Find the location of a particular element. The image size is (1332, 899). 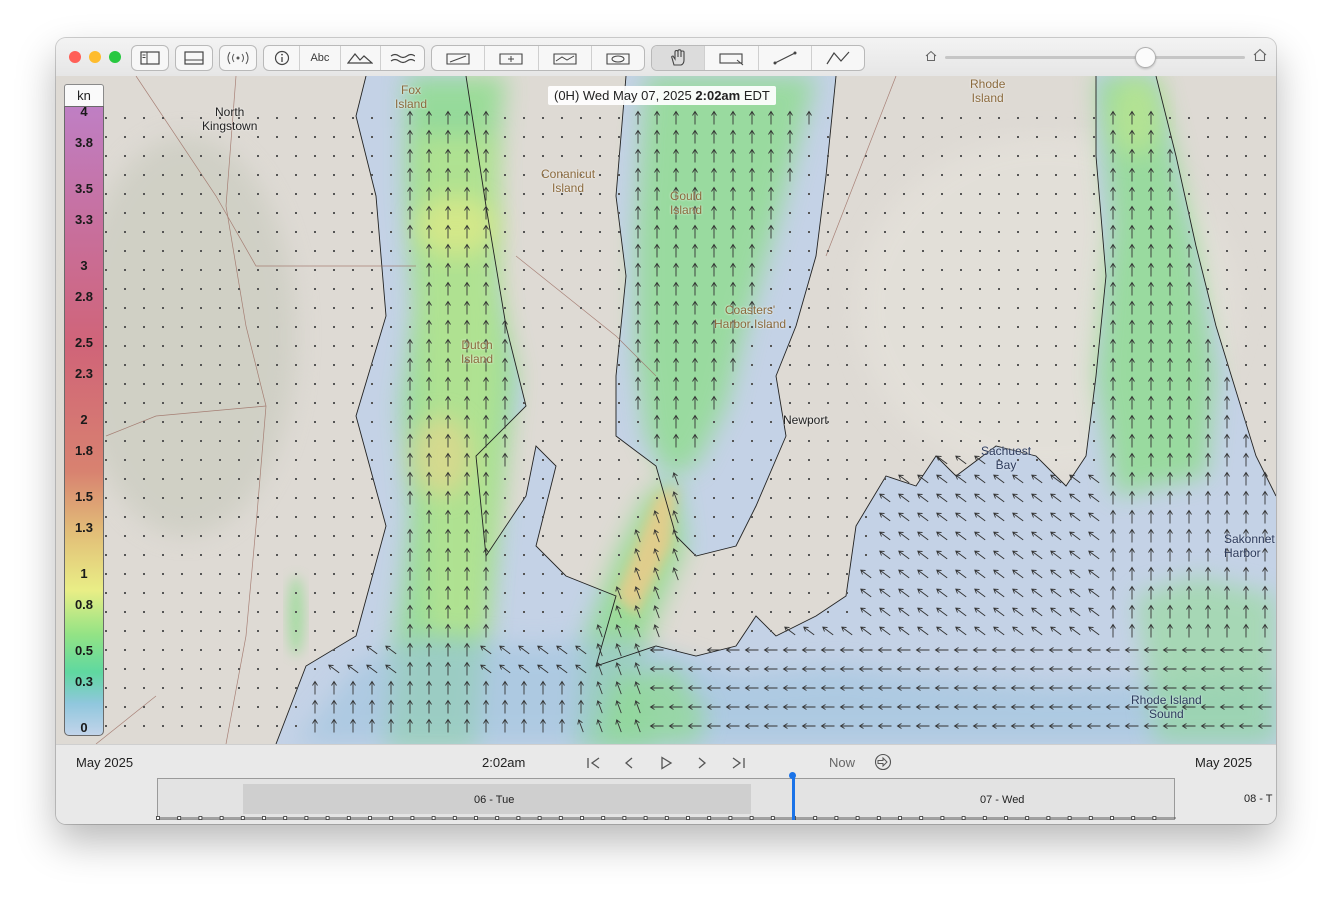

waves-button is located at coordinates (402, 58).